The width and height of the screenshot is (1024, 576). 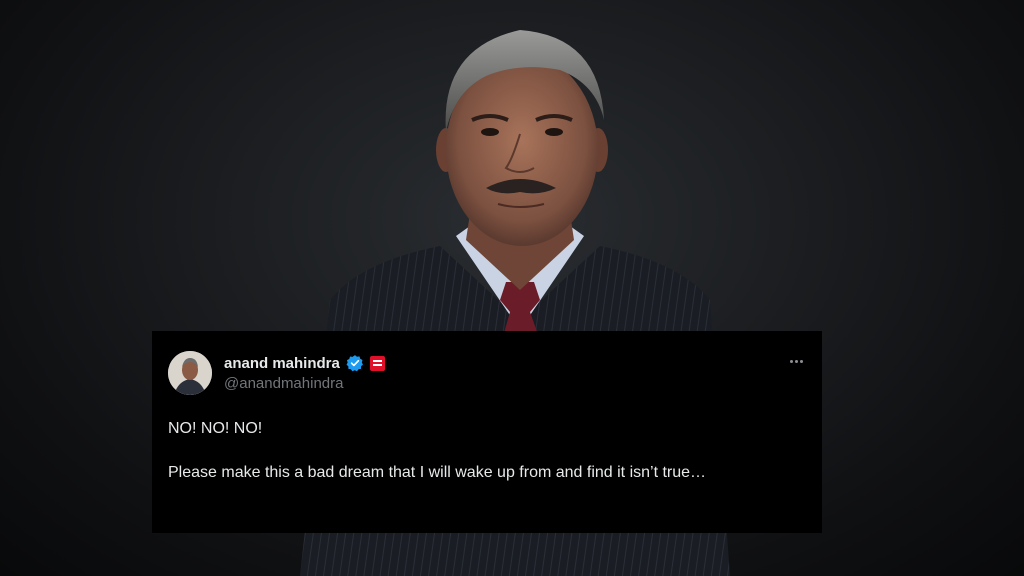 I want to click on author-name-row: anand mahindra, so click(x=304, y=363).